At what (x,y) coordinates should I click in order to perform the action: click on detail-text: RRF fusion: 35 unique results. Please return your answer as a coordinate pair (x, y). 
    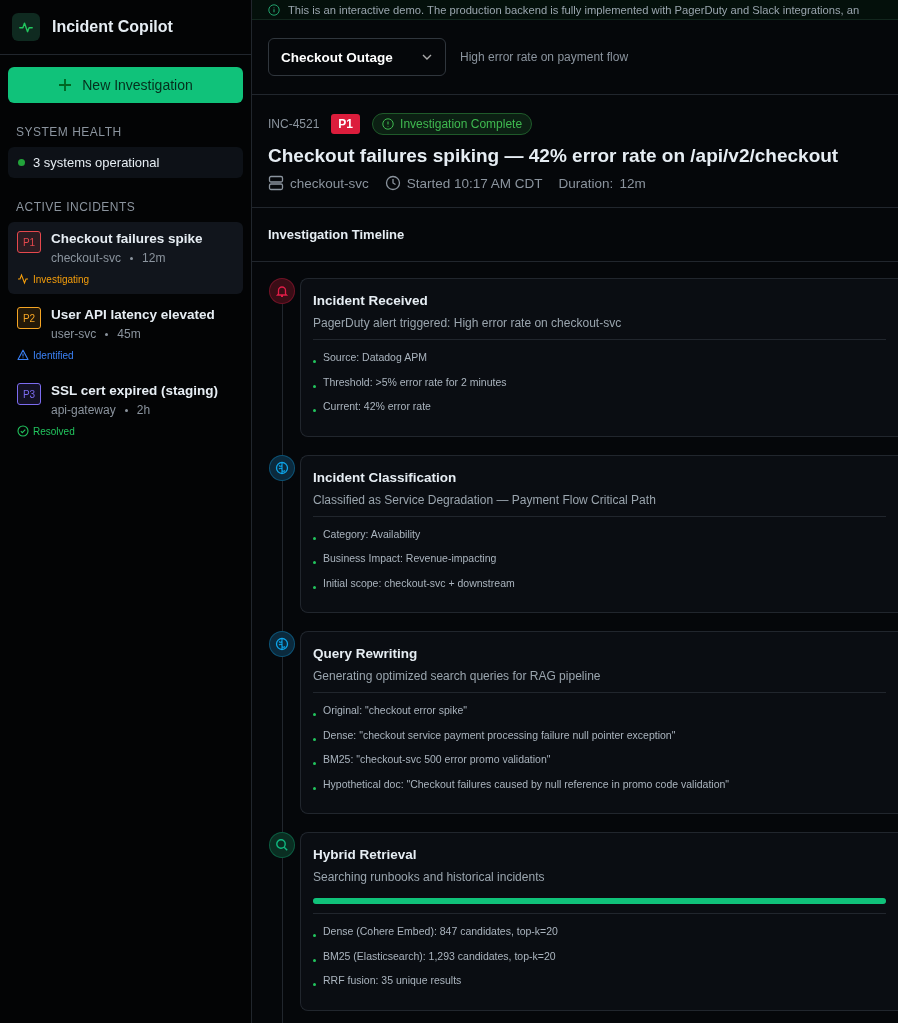
    Looking at the image, I should click on (392, 980).